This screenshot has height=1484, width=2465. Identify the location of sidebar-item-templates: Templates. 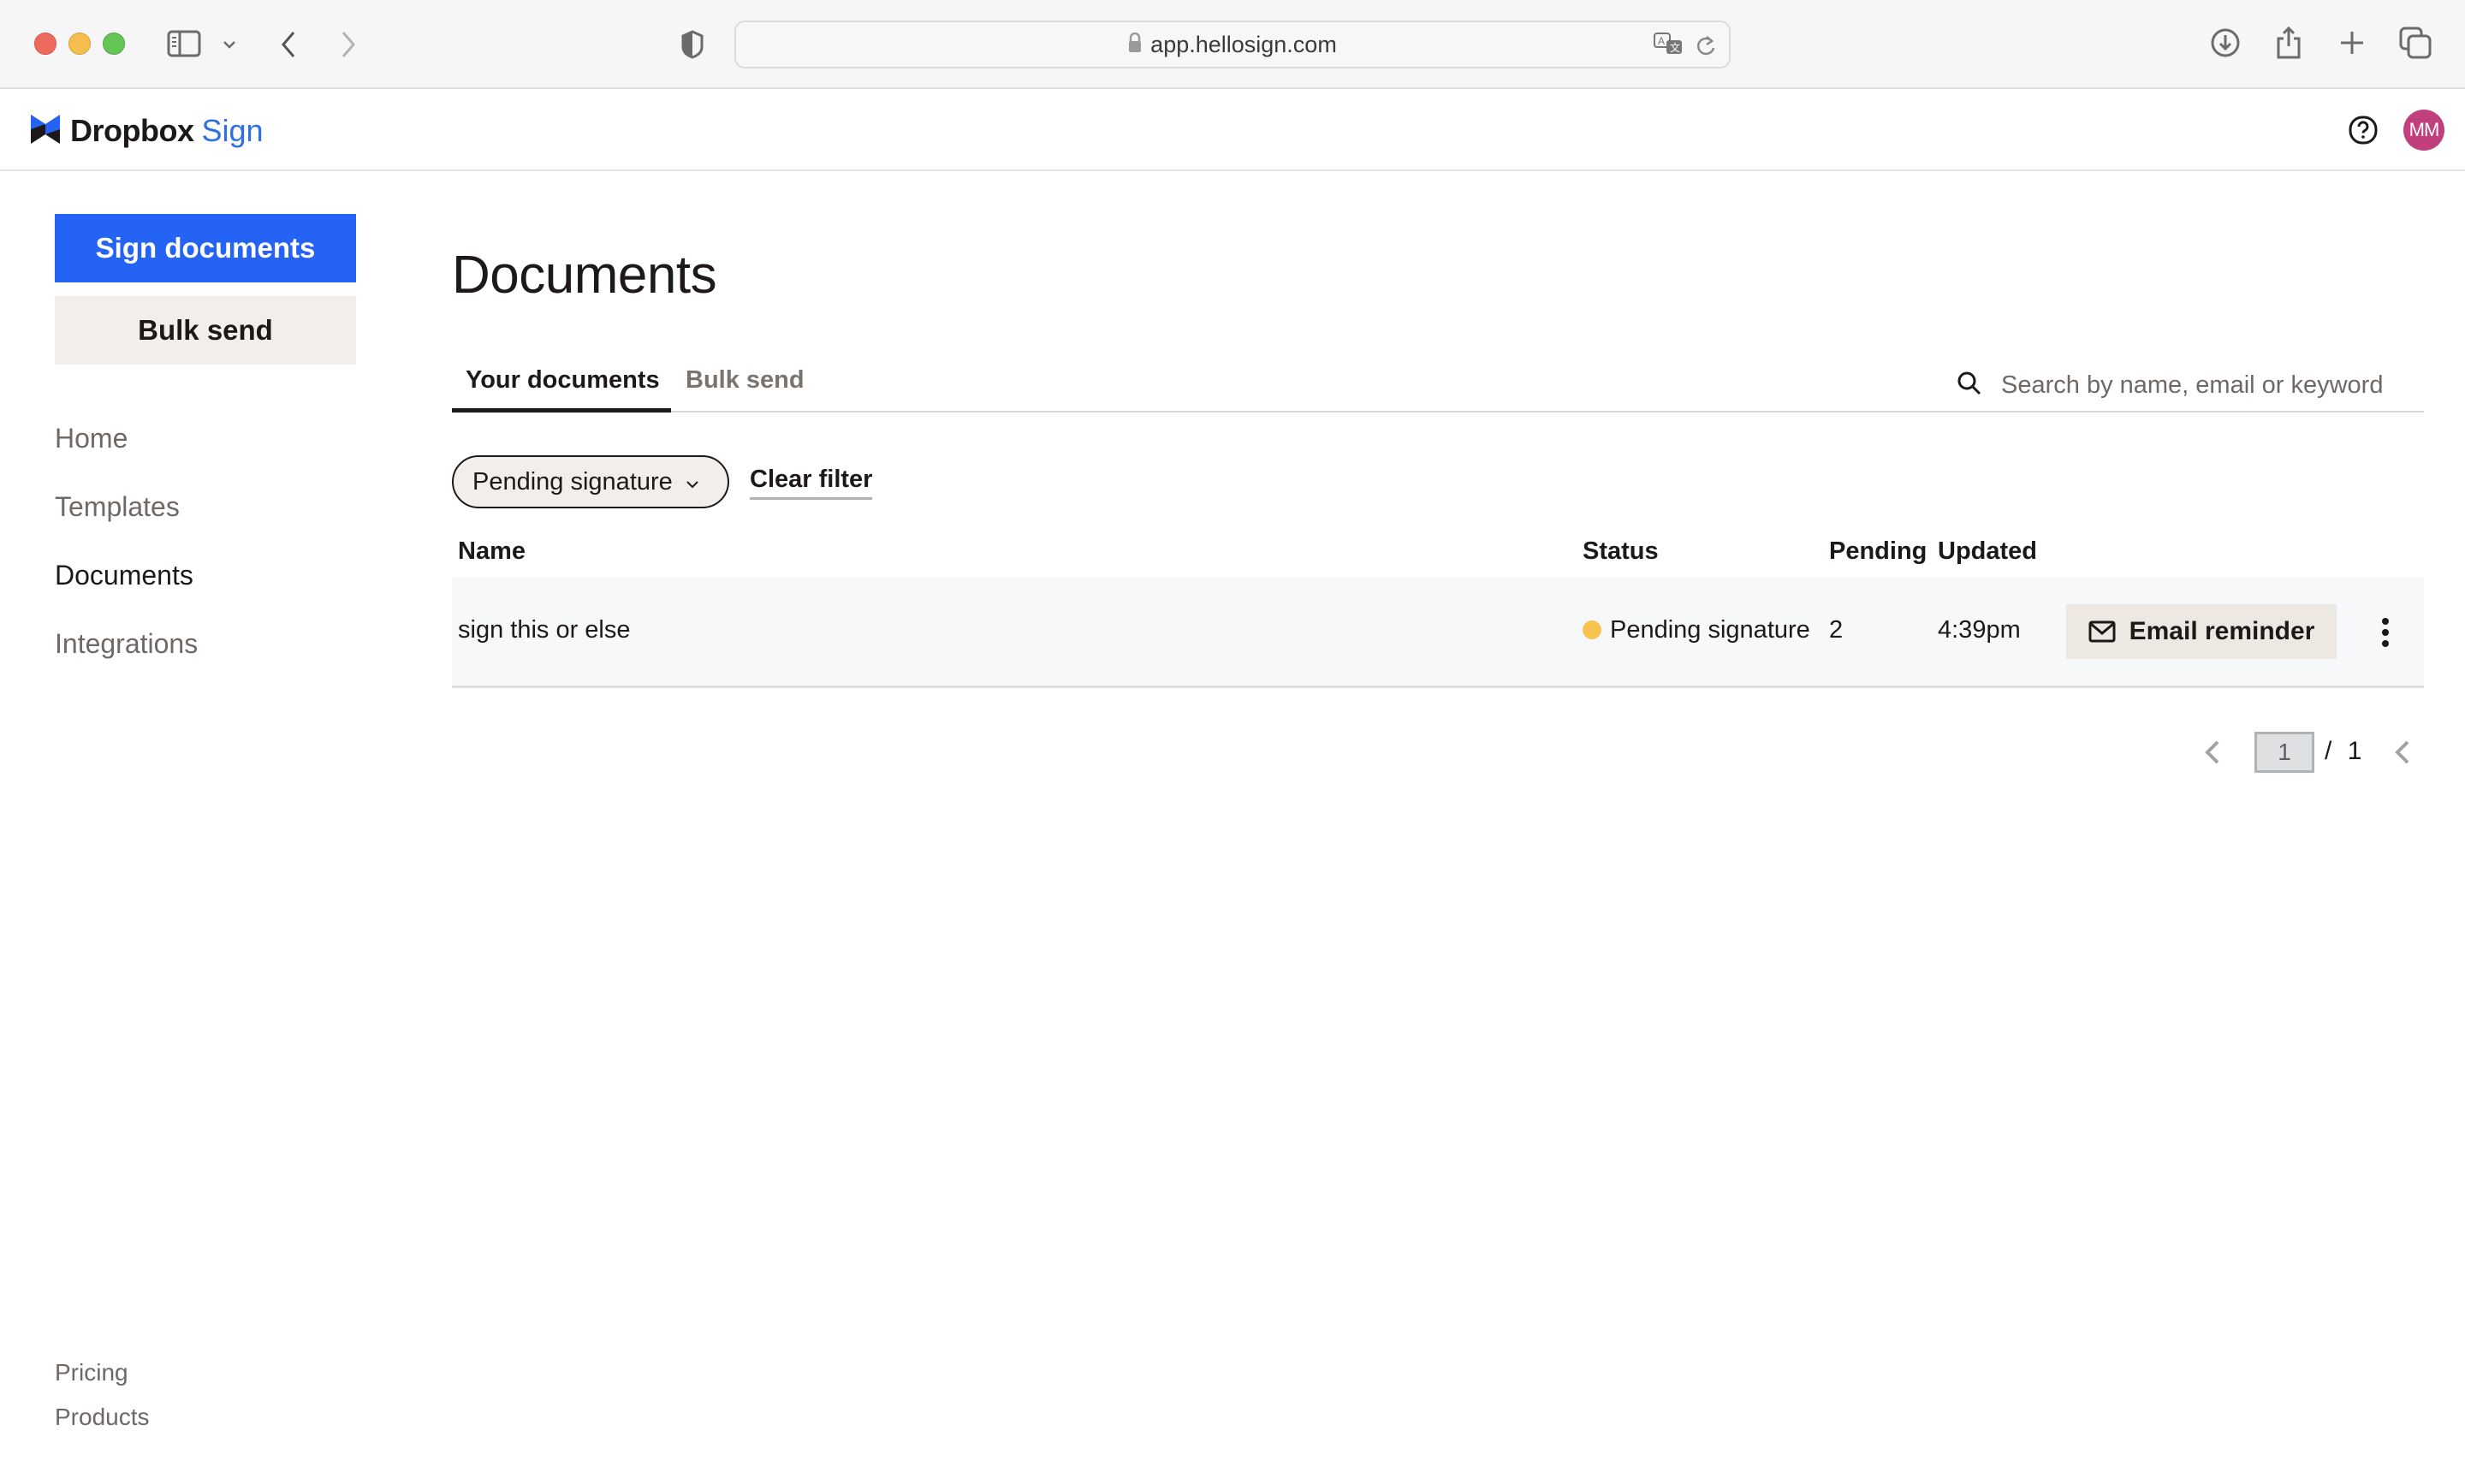
(117, 507).